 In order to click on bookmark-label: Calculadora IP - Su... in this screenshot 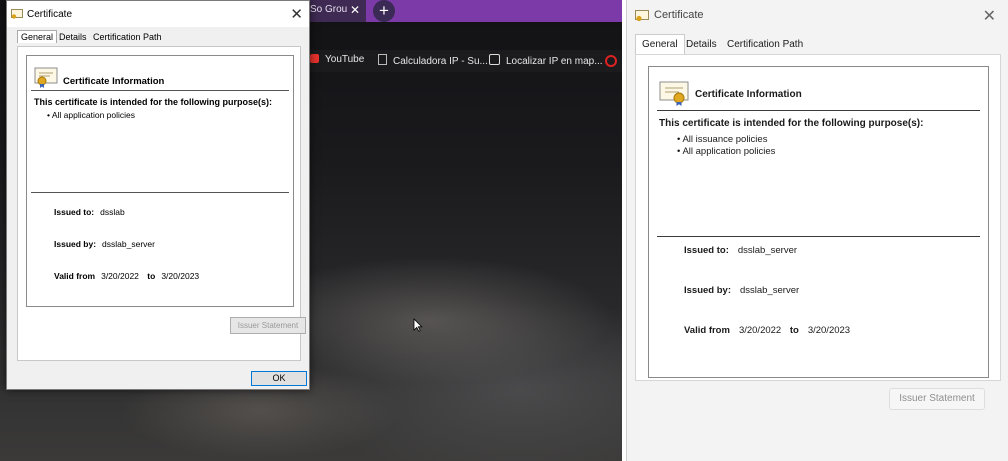, I will do `click(440, 61)`.